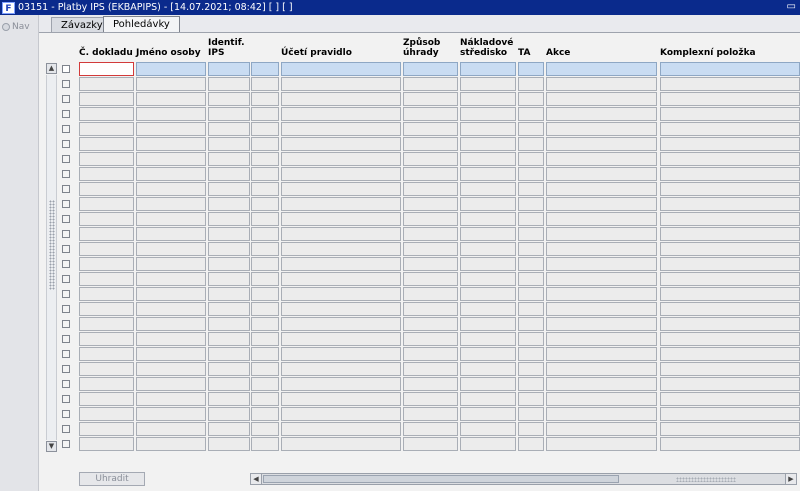 Image resolution: width=800 pixels, height=491 pixels. Describe the element at coordinates (16, 27) in the screenshot. I see `nav-toggle: Nav` at that location.